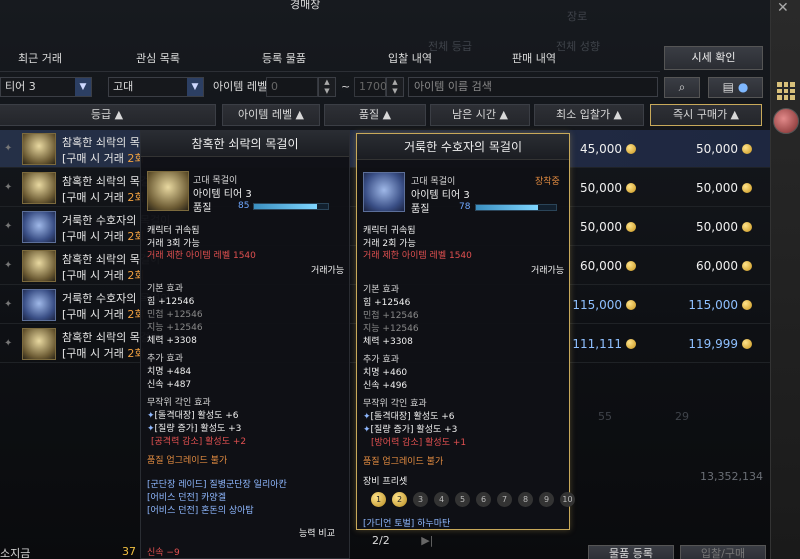 The width and height of the screenshot is (800, 559). I want to click on engrave-icon: ✦, so click(367, 430).